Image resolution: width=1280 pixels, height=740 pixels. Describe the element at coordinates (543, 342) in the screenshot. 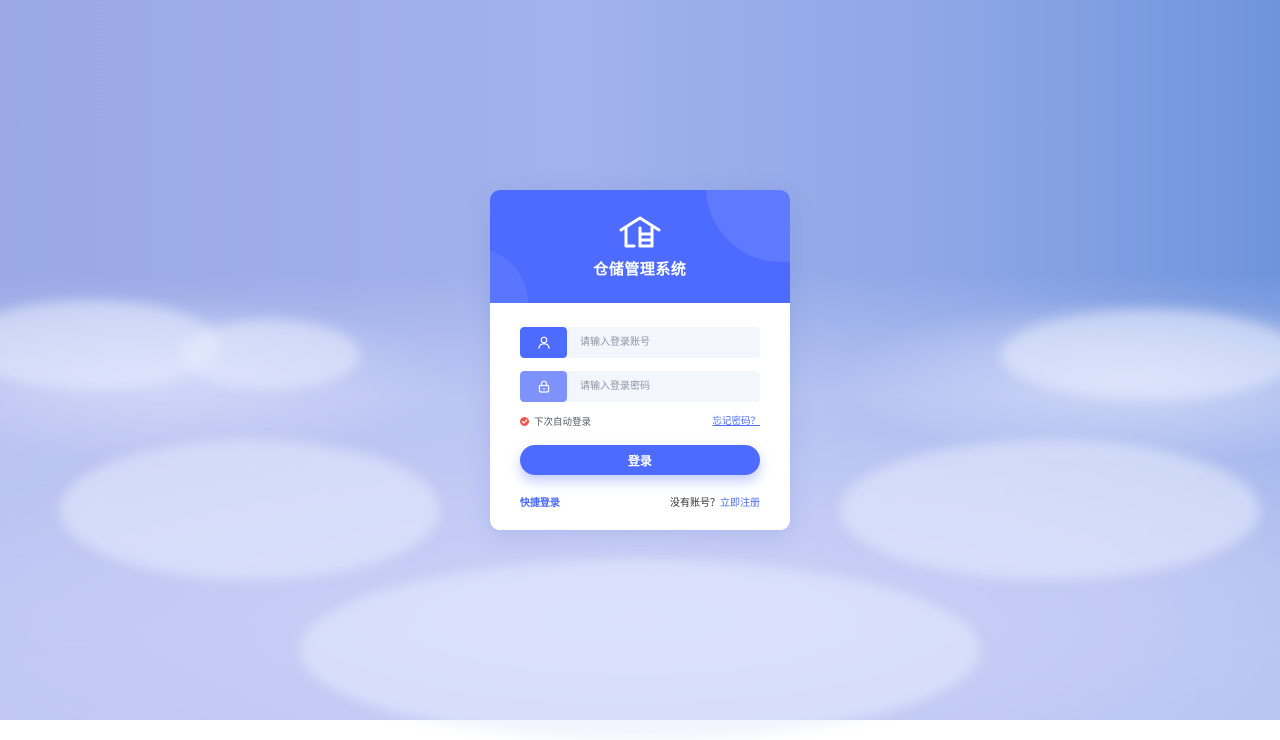

I see `user-icon` at that location.